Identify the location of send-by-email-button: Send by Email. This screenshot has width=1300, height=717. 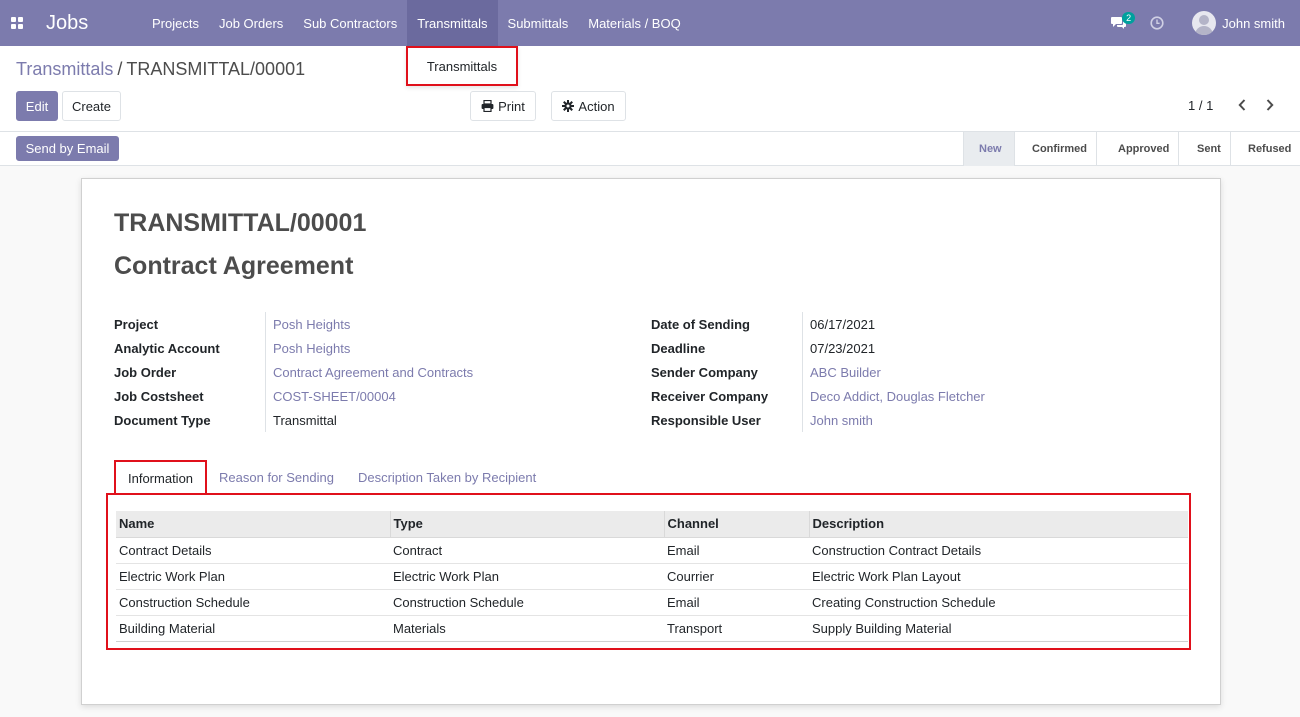
(67, 148).